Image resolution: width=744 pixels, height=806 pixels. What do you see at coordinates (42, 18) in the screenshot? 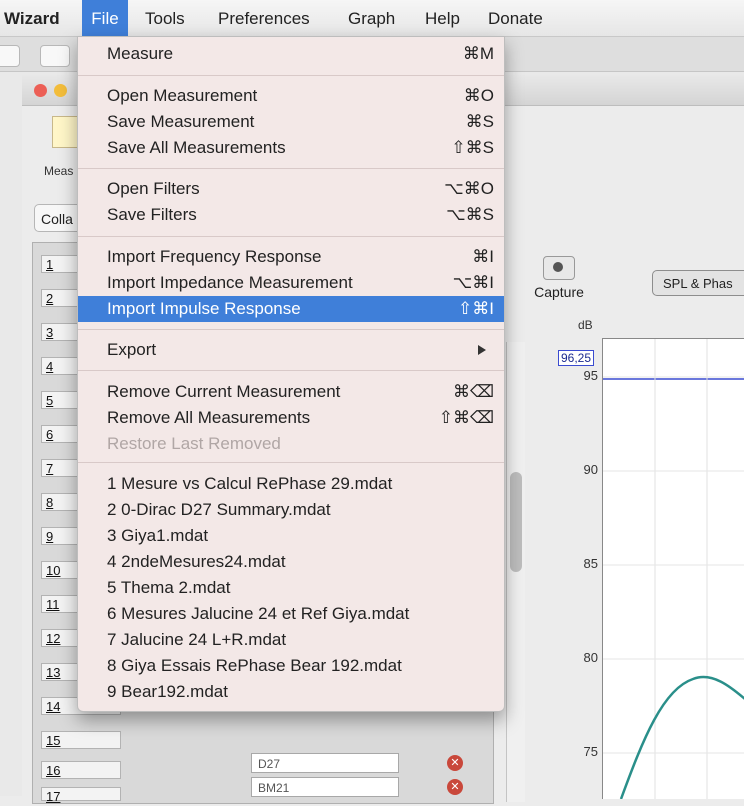
I see `menu-wizard: Wizard` at bounding box center [42, 18].